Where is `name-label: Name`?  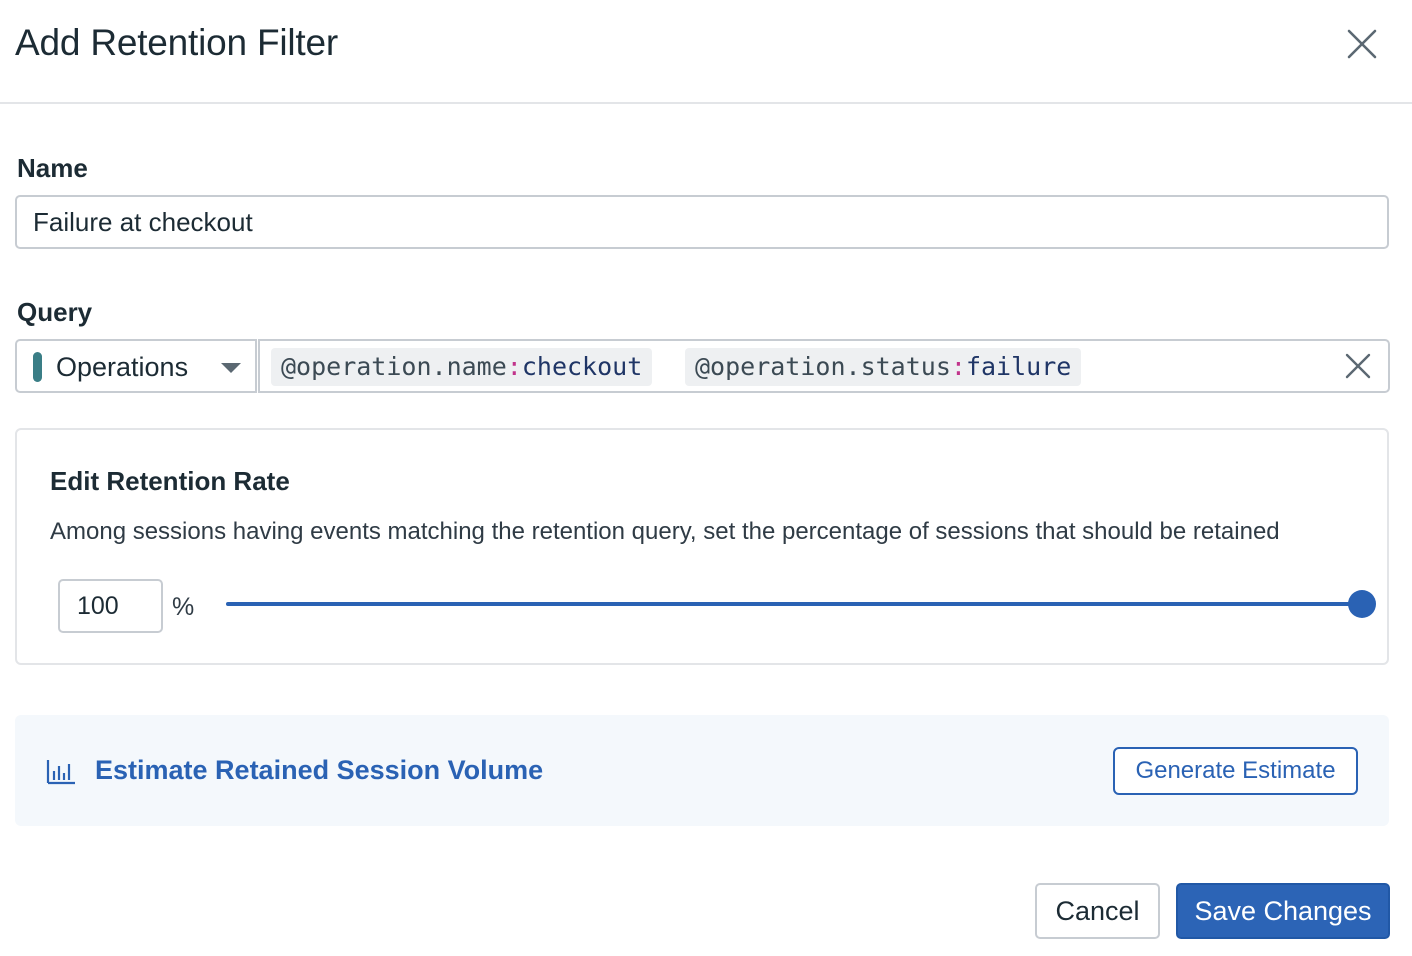
name-label: Name is located at coordinates (52, 168).